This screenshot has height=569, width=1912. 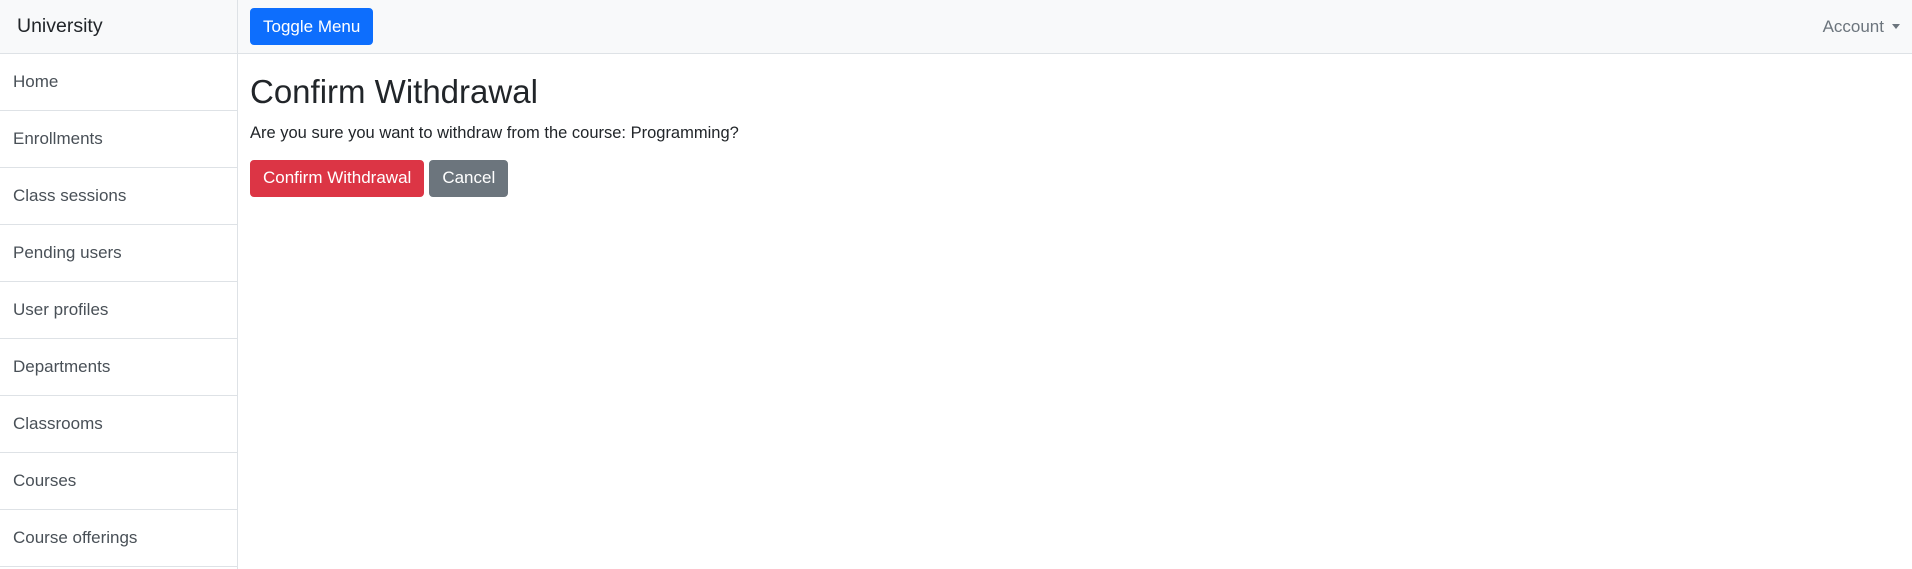 I want to click on sidebar-item-departments: Departments, so click(x=118, y=367).